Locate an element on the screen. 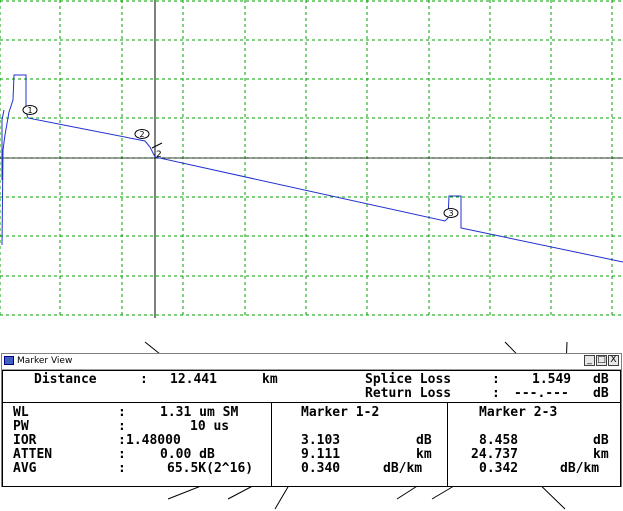 This screenshot has height=511, width=623. marker-12-loss-unit: dB is located at coordinates (424, 440).